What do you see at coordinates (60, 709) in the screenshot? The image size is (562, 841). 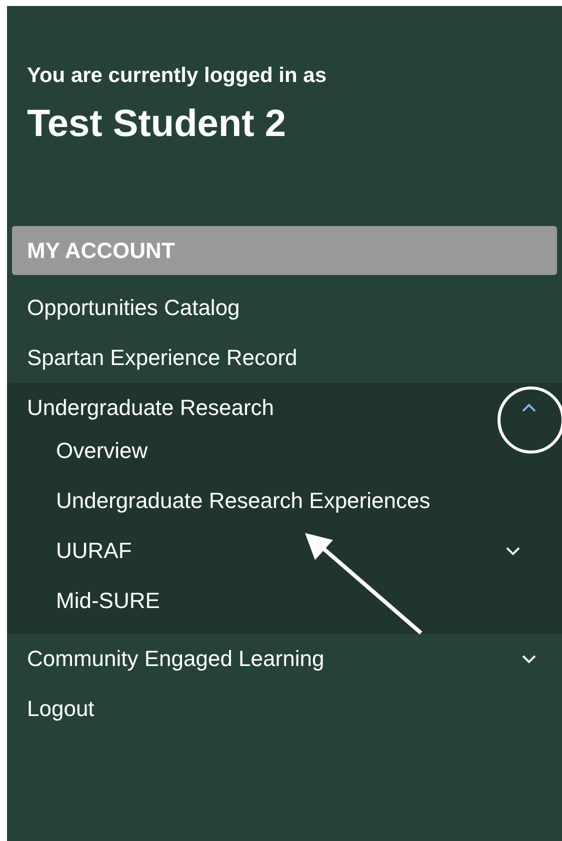 I see `menu-link: Logout` at bounding box center [60, 709].